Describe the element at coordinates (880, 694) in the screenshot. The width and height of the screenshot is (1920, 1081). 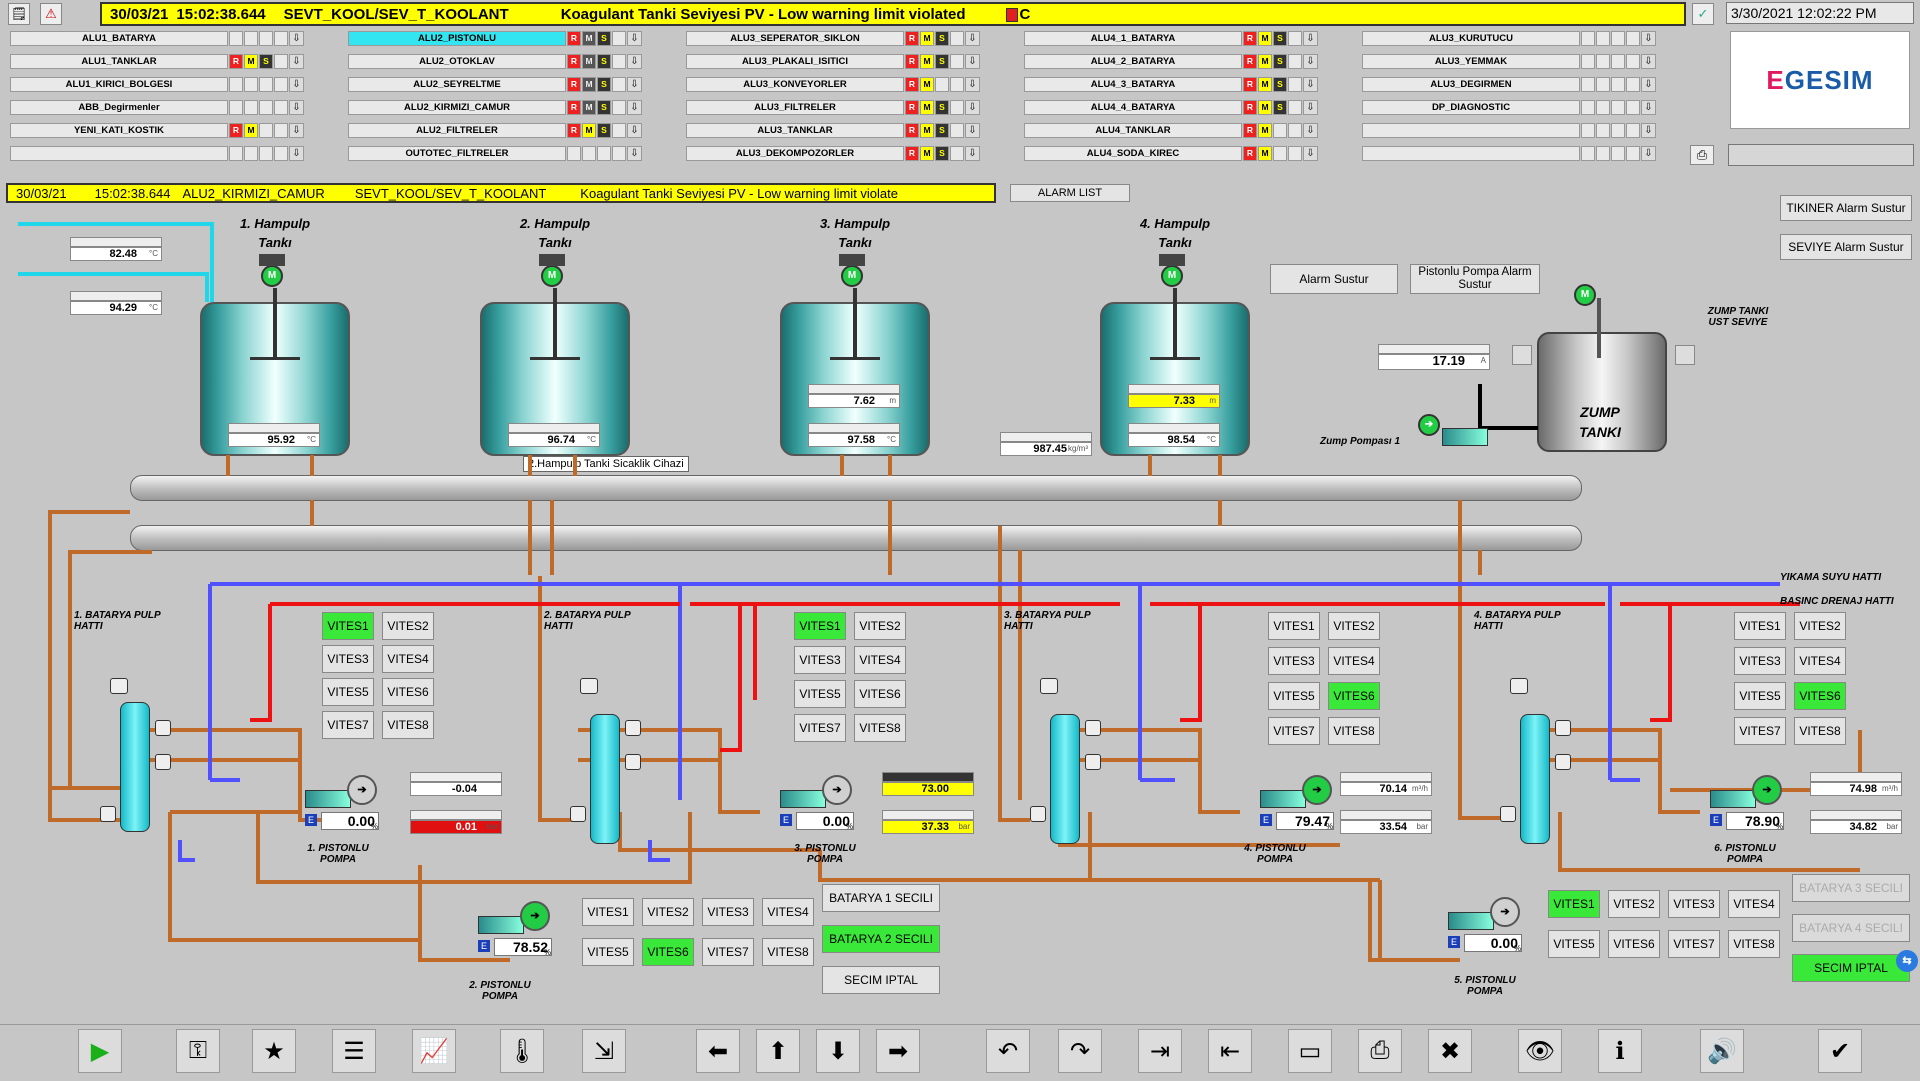
I see `batarya2-vites6-button: VITES6` at that location.